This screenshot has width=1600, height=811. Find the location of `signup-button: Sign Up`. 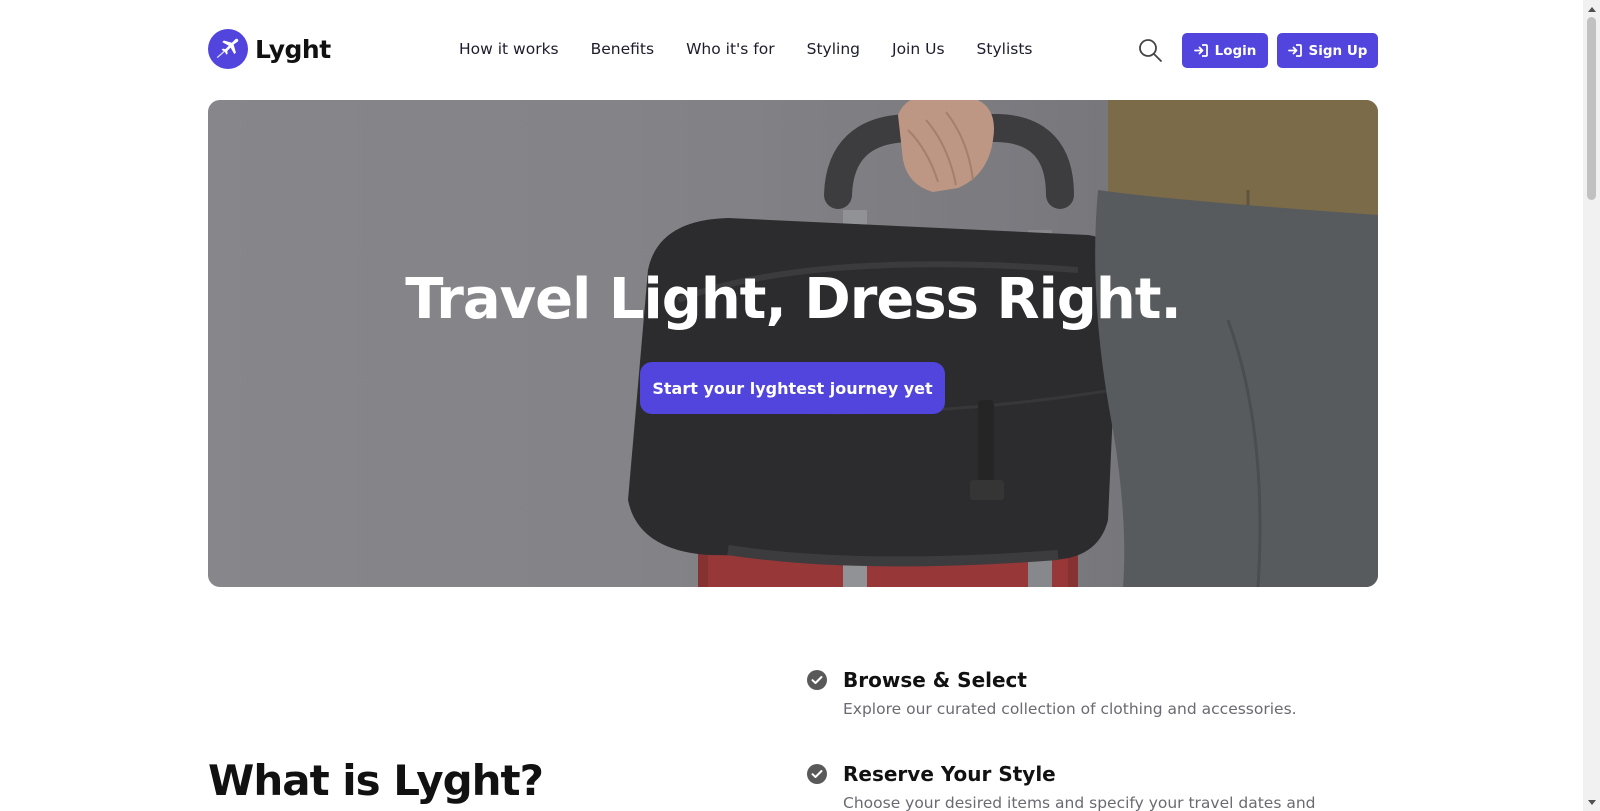

signup-button: Sign Up is located at coordinates (1327, 50).